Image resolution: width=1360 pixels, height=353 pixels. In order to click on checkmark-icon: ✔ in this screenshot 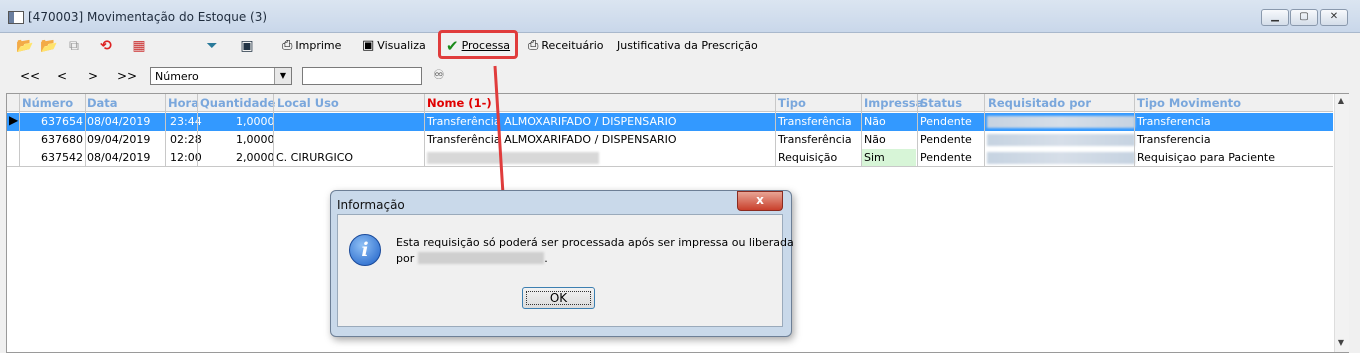, I will do `click(452, 46)`.